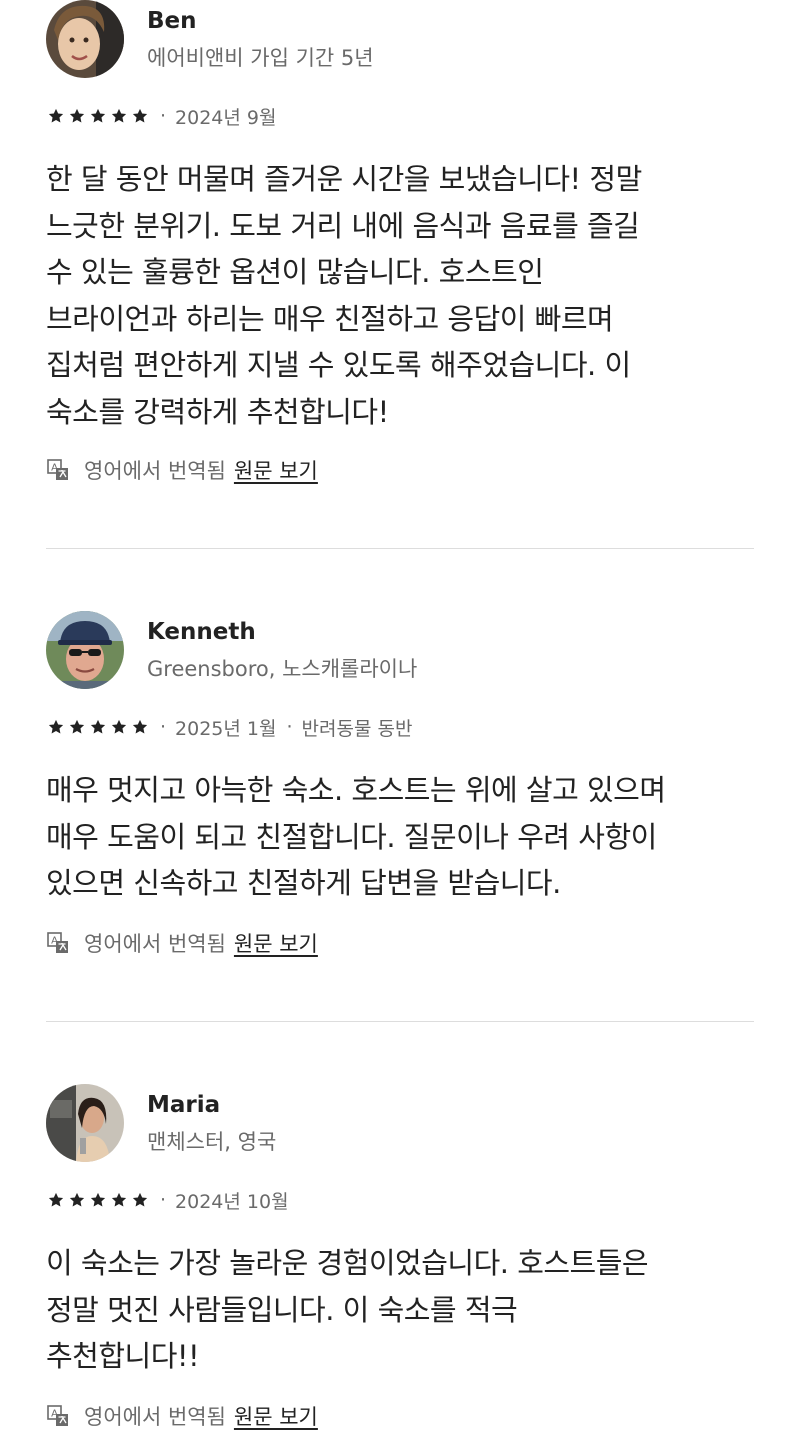 The image size is (800, 1446). Describe the element at coordinates (184, 1105) in the screenshot. I see `reviewer-name: Maria` at that location.